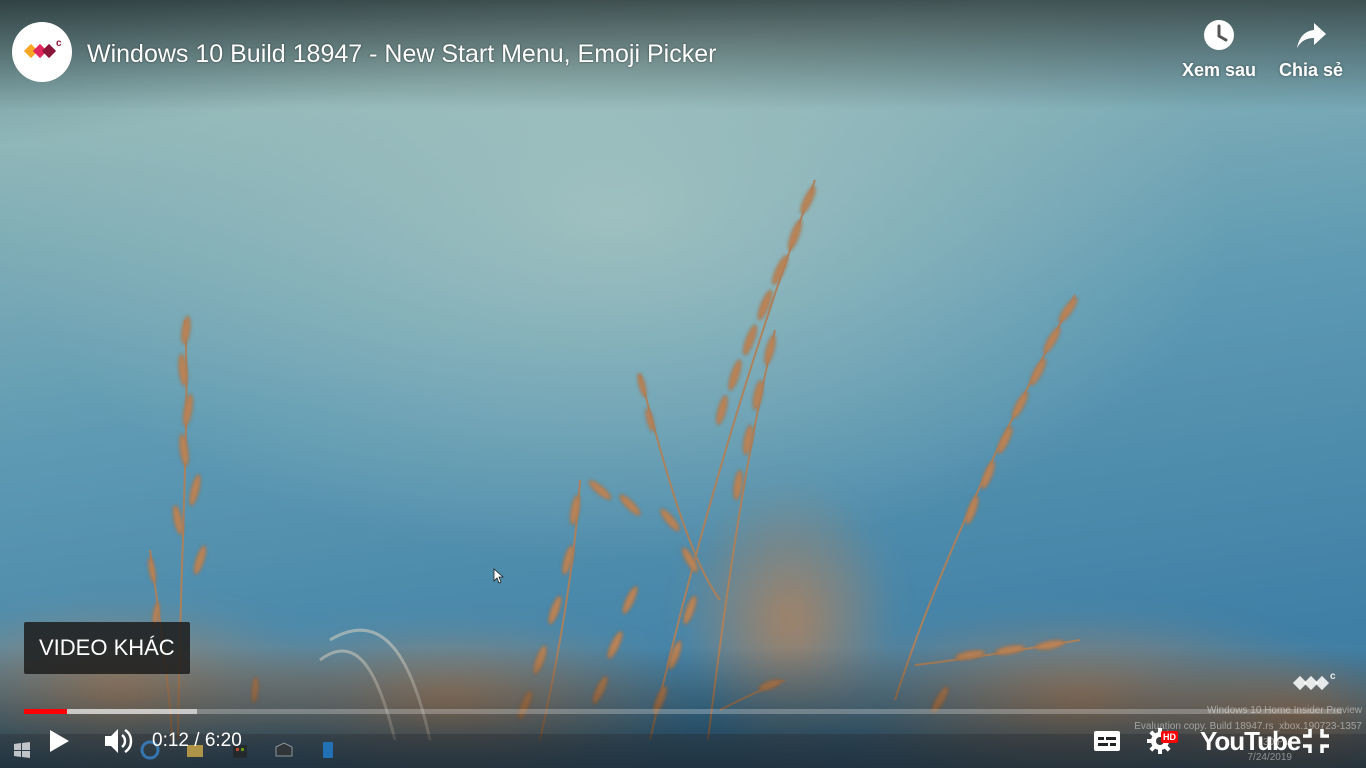  Describe the element at coordinates (1250, 741) in the screenshot. I see `youtube-logo: YouTube` at that location.